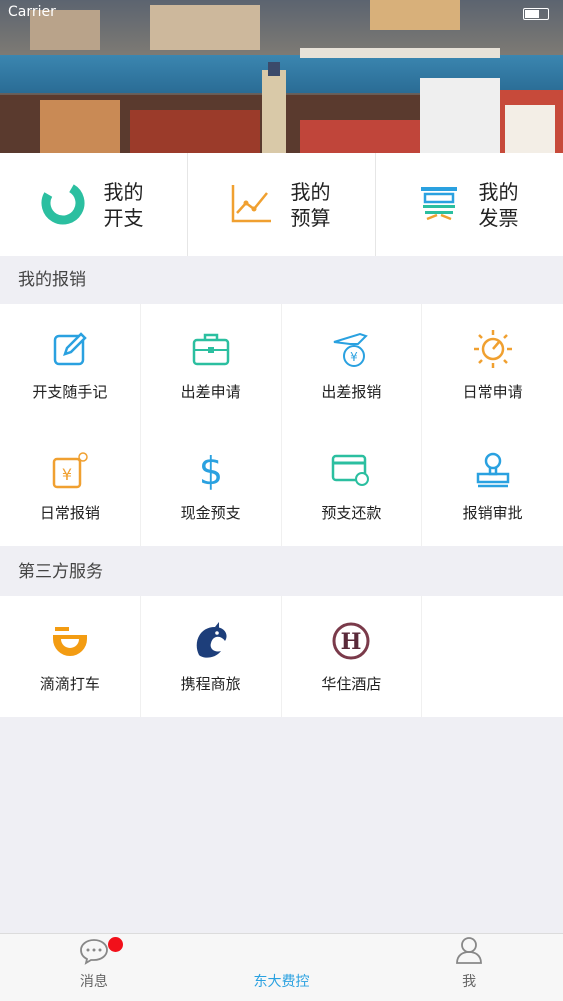  I want to click on grid-item-trip-request: 出差申请, so click(211, 364).